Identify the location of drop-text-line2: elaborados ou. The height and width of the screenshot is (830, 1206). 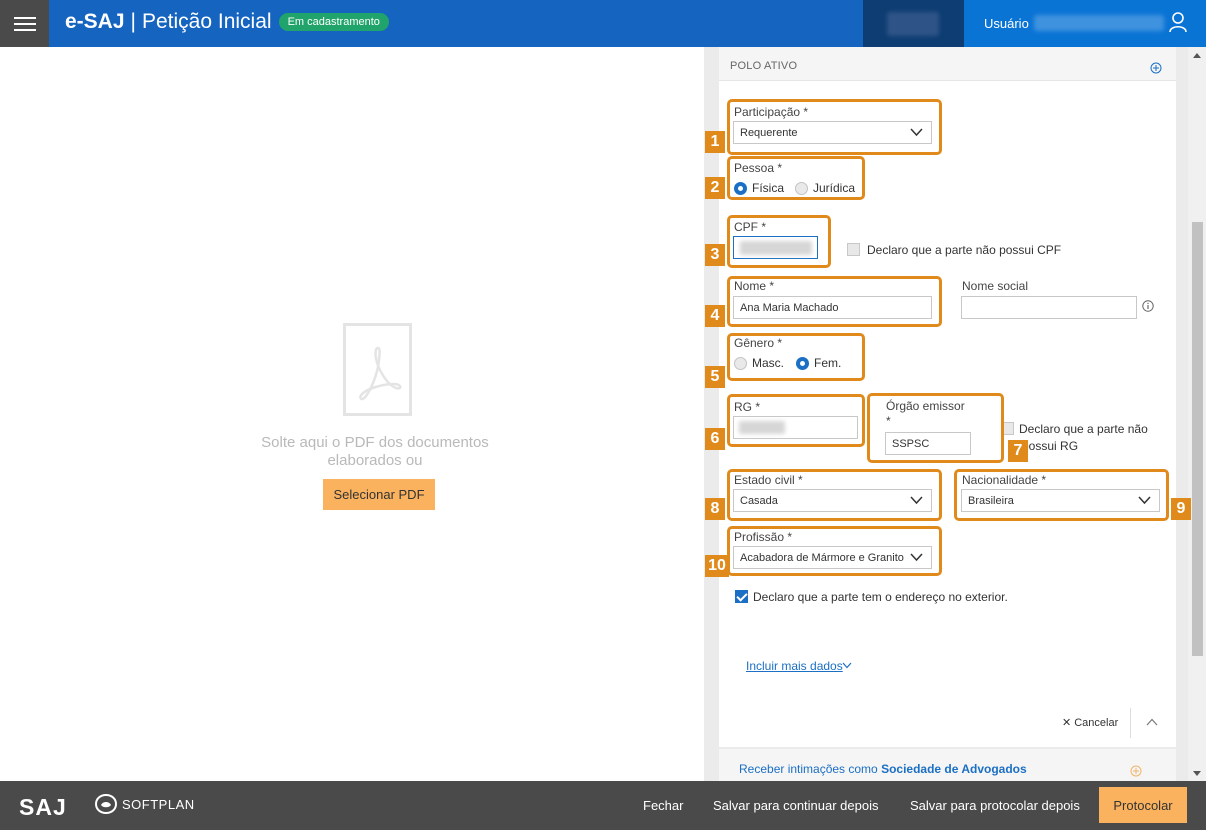
(375, 460).